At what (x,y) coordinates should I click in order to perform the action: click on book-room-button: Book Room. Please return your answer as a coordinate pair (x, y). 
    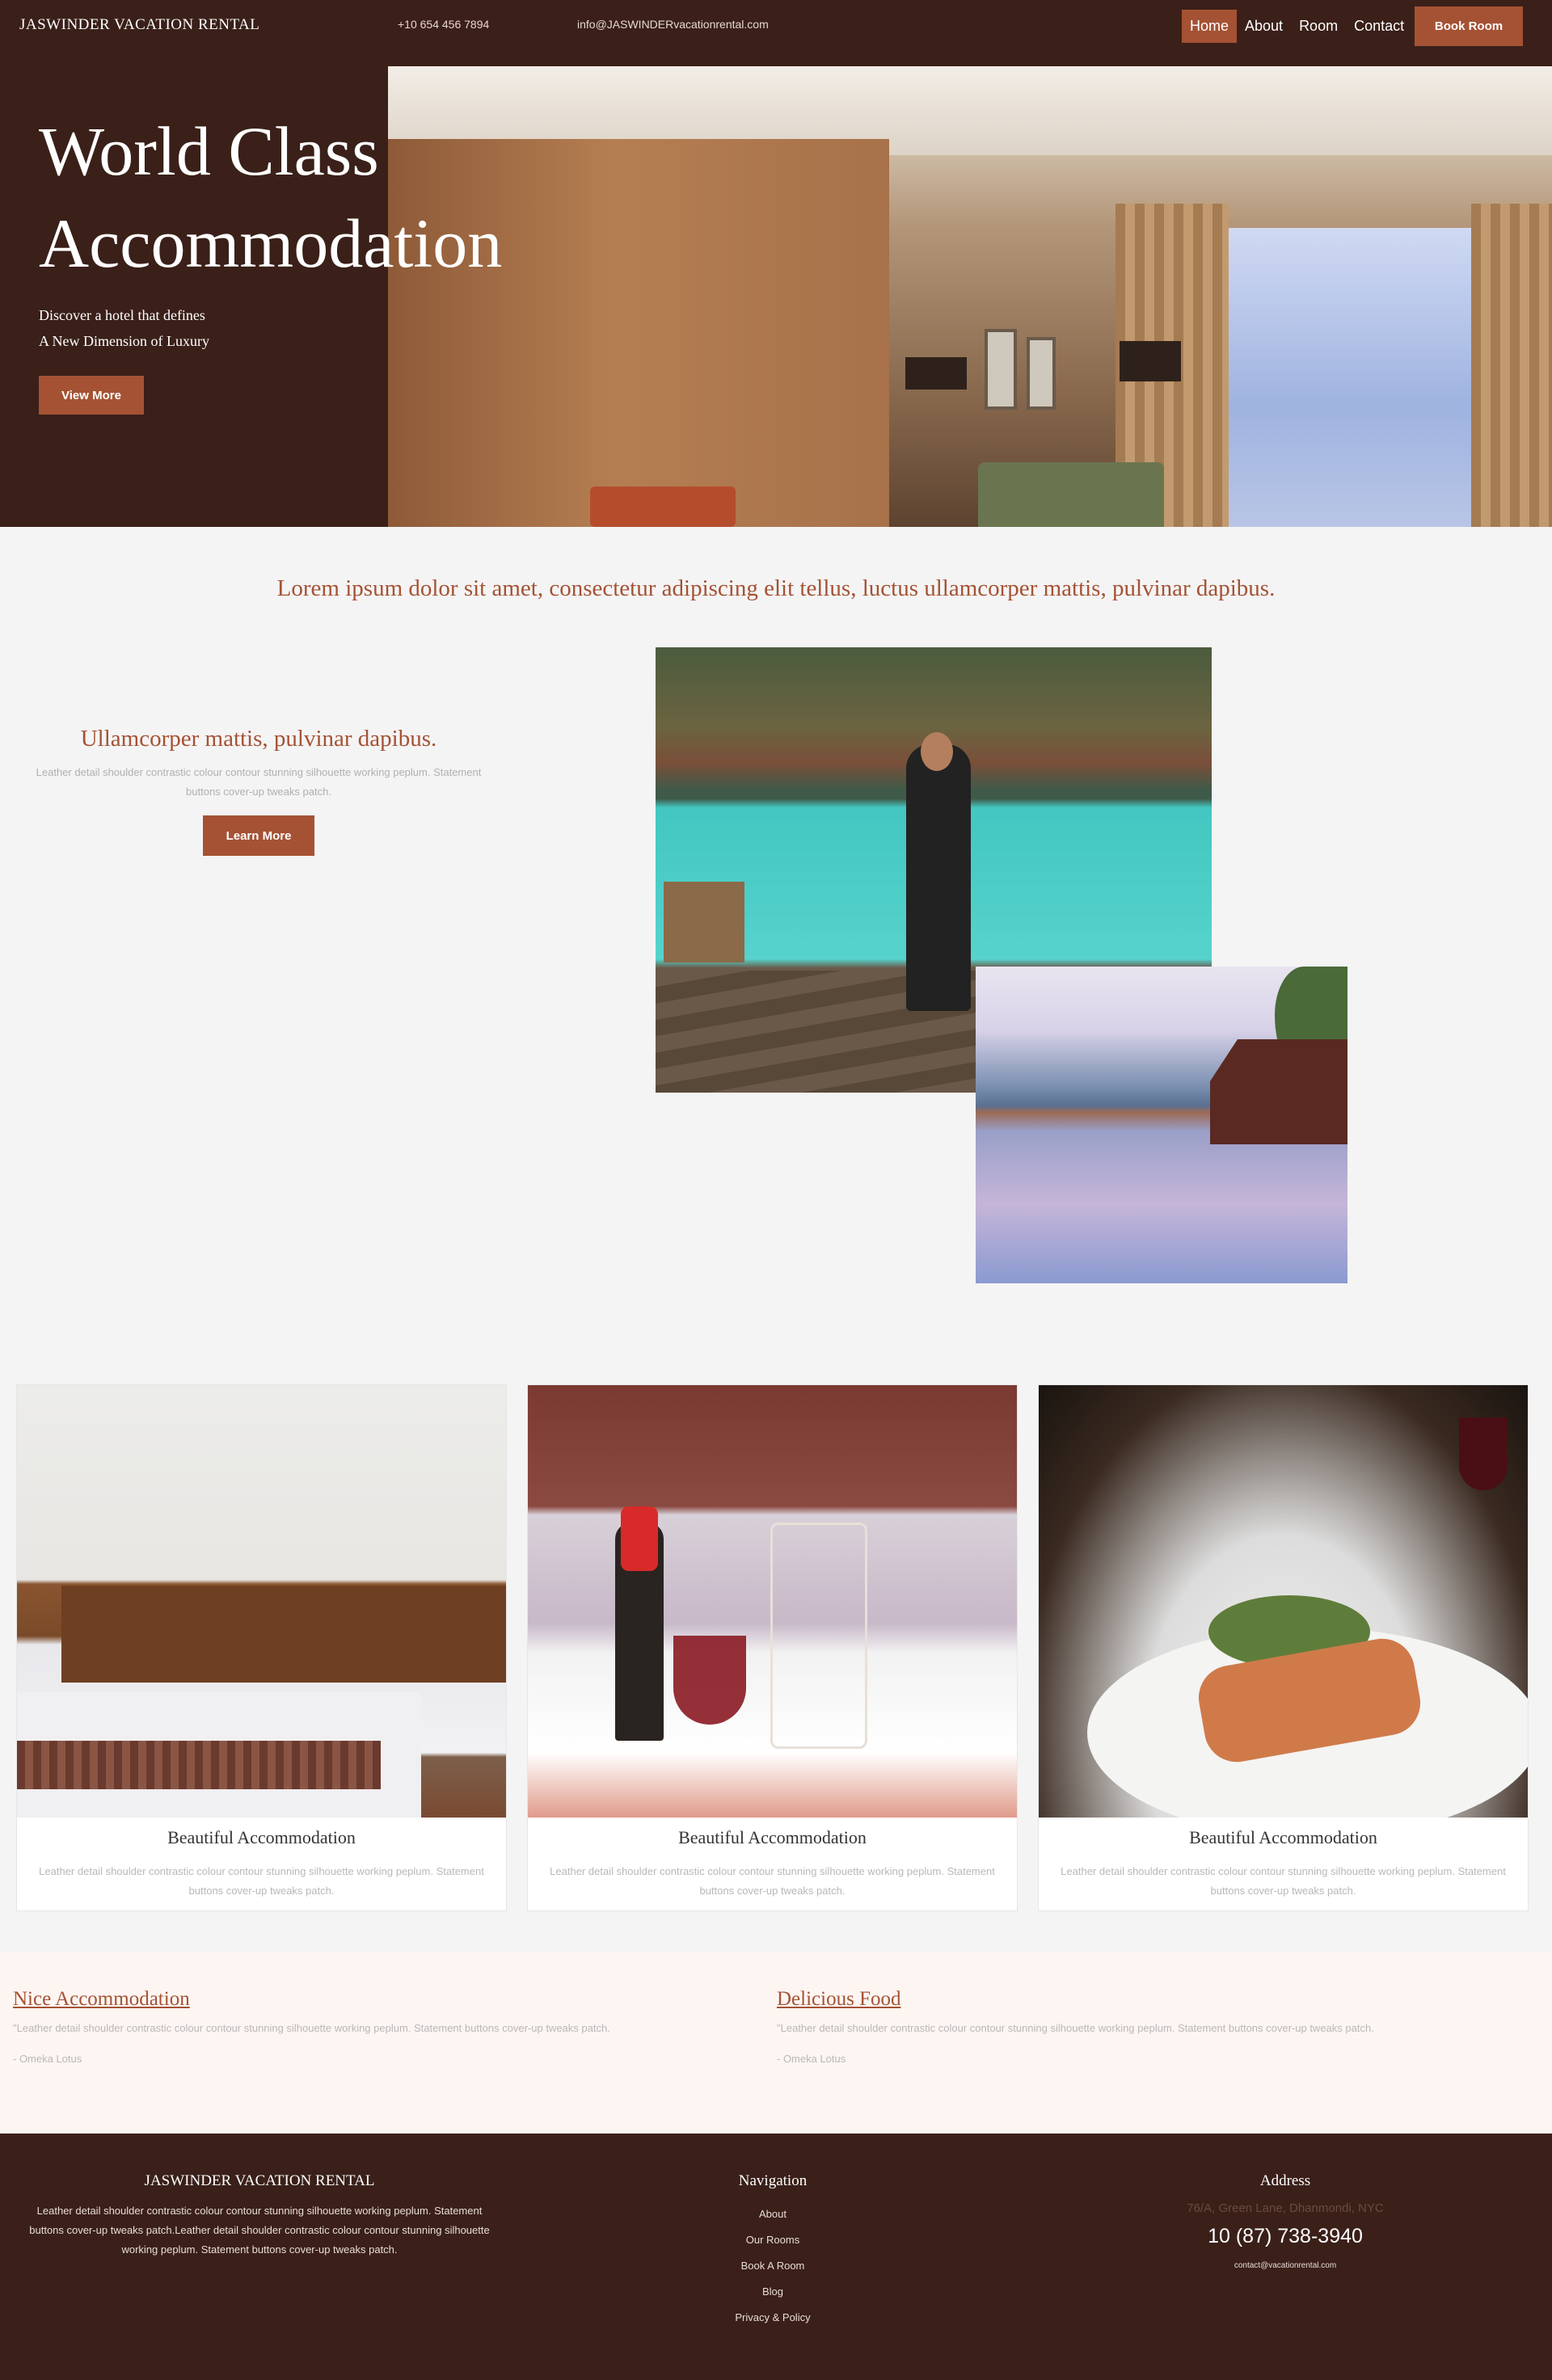
    Looking at the image, I should click on (1469, 26).